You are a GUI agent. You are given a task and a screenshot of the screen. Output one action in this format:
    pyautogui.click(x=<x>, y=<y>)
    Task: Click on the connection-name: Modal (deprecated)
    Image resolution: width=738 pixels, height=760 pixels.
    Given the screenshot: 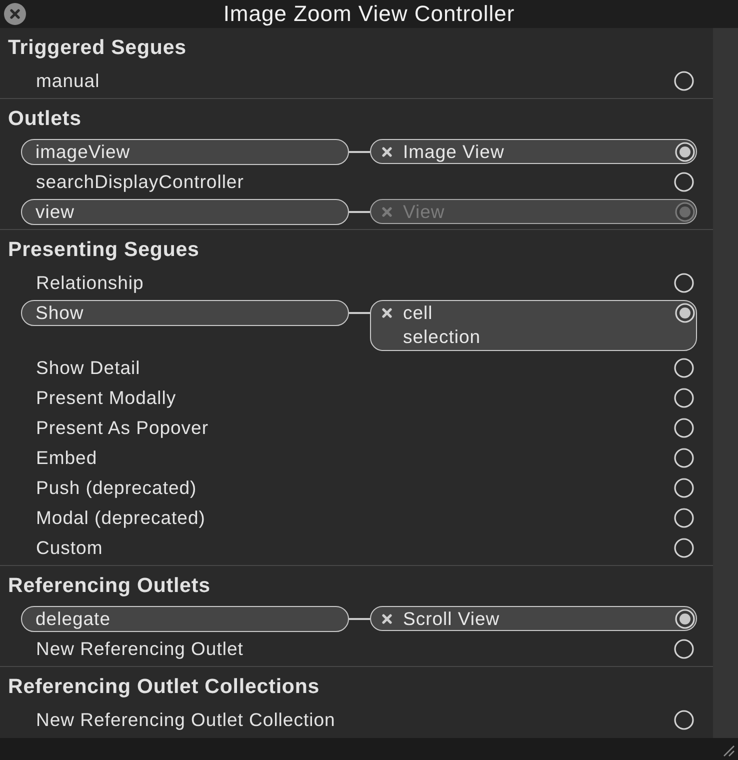 What is the action you would take?
    pyautogui.click(x=121, y=518)
    